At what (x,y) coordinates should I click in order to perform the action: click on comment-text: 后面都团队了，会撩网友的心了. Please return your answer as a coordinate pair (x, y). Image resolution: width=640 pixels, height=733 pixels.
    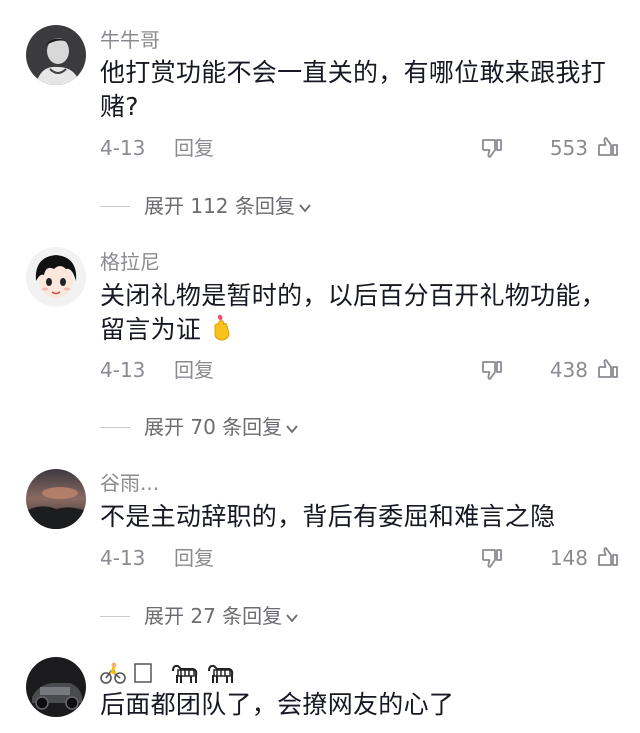
    Looking at the image, I should click on (277, 704).